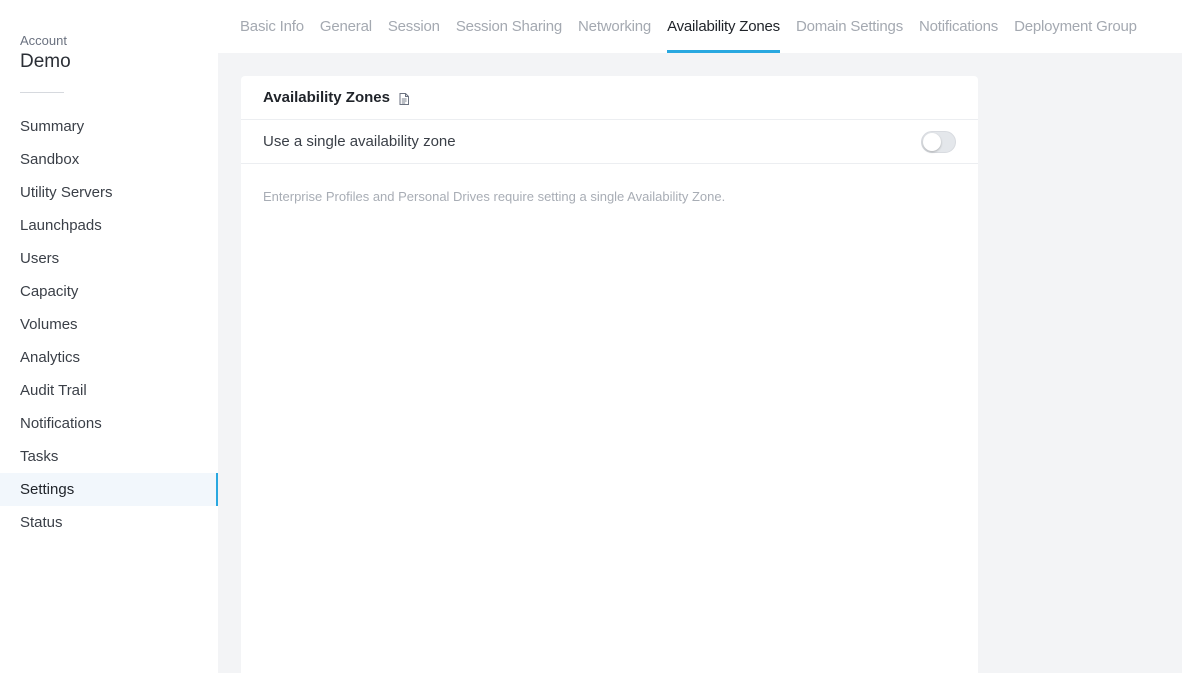  What do you see at coordinates (43, 40) in the screenshot?
I see `account-label: Account` at bounding box center [43, 40].